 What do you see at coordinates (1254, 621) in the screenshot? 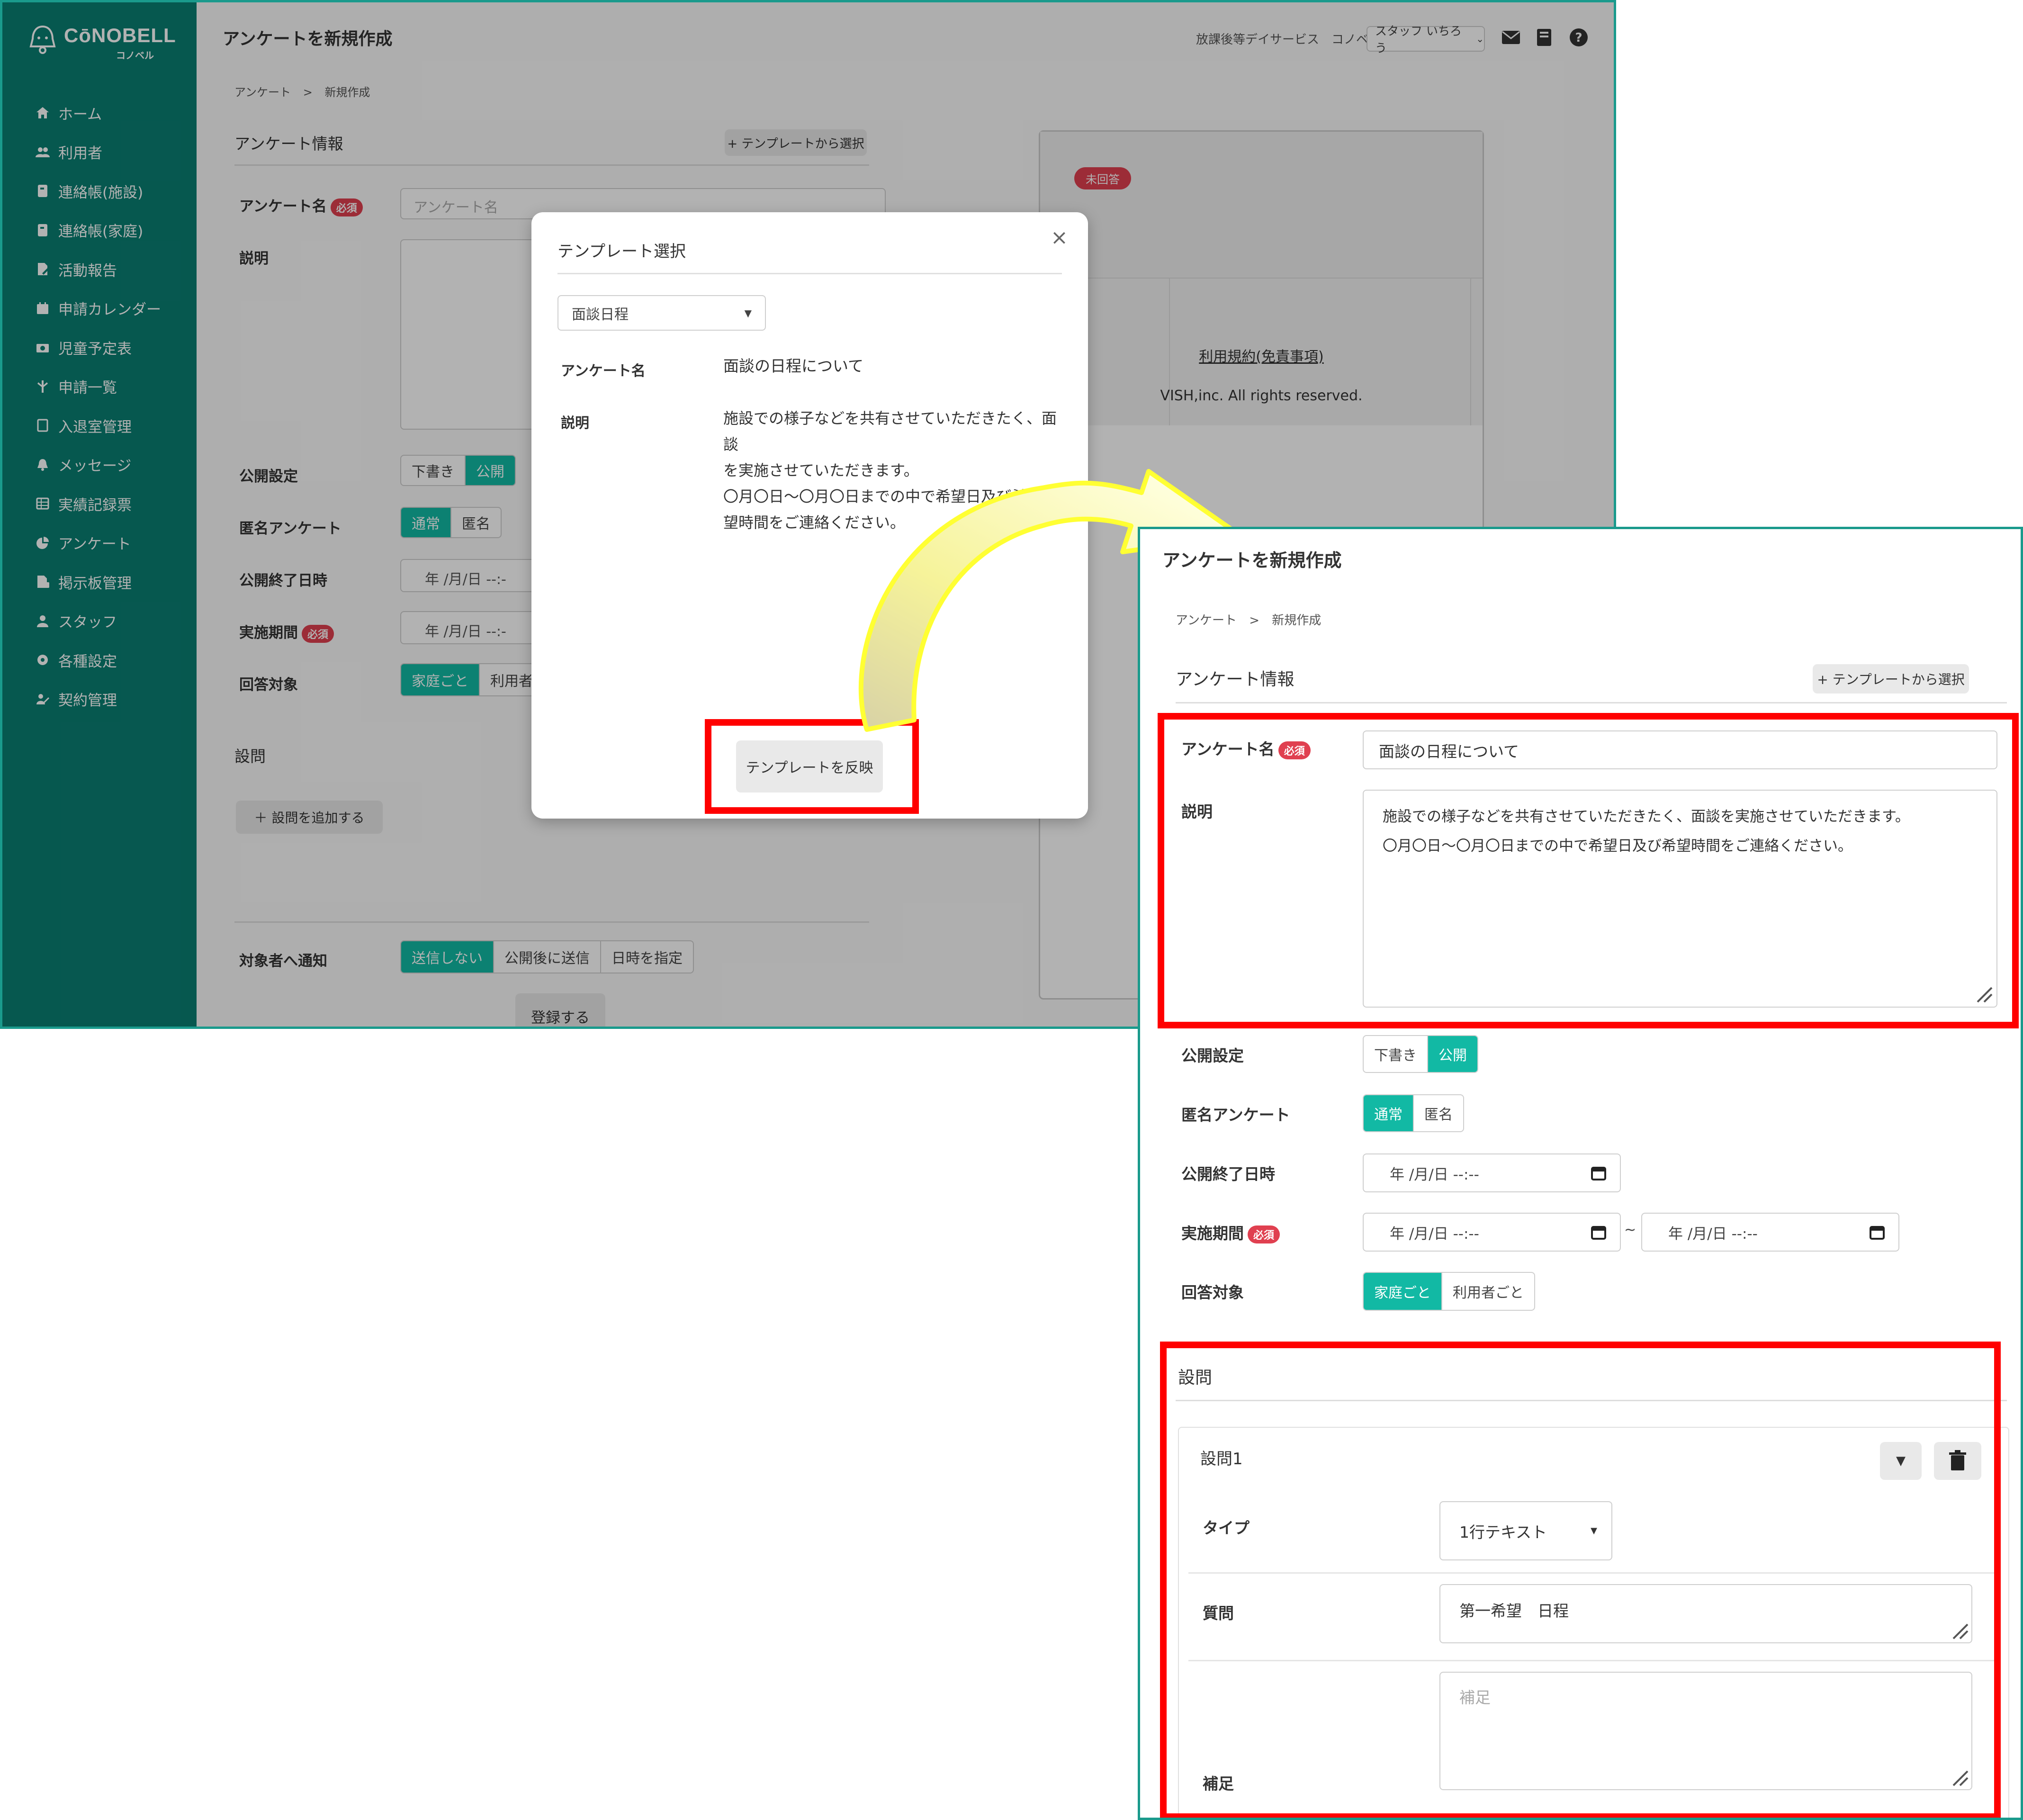
I see `breadcrumb-sep: >` at bounding box center [1254, 621].